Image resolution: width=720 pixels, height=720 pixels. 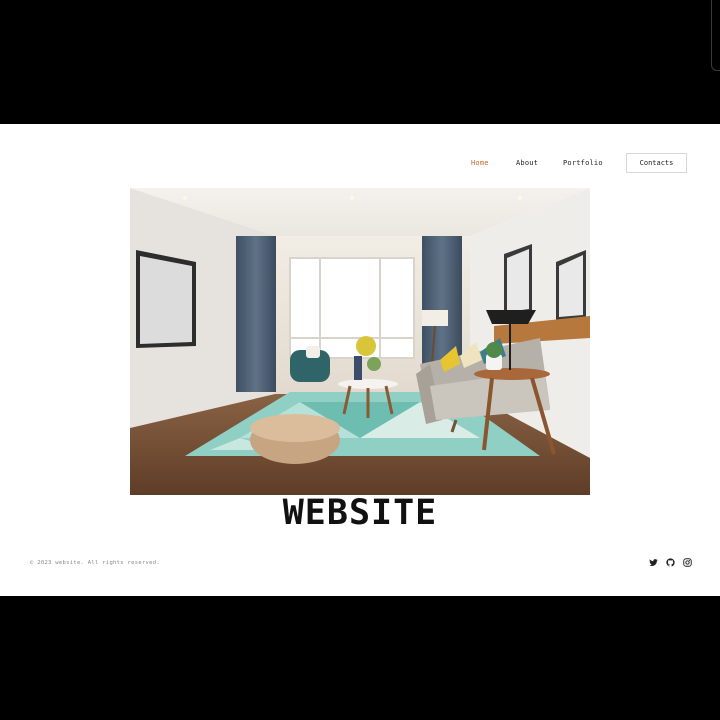 I want to click on nav-link-portfolio: Portfolio, so click(x=583, y=163).